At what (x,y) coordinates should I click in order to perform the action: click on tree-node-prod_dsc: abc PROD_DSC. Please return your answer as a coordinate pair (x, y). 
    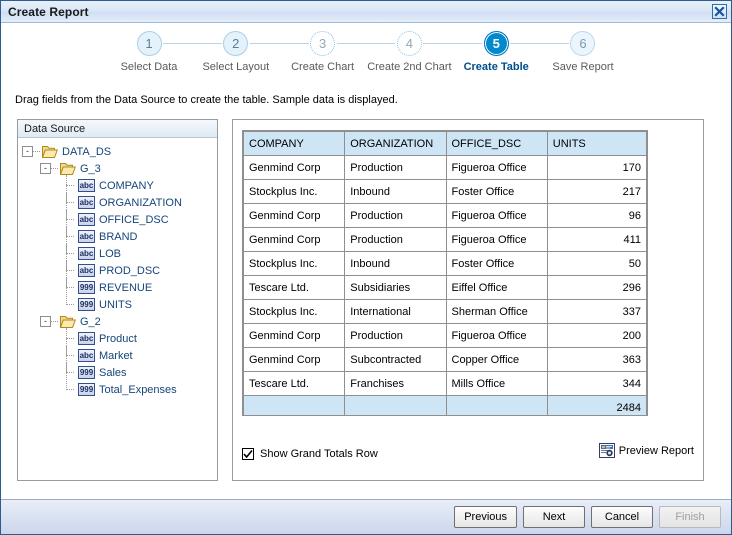
    Looking at the image, I should click on (117, 274).